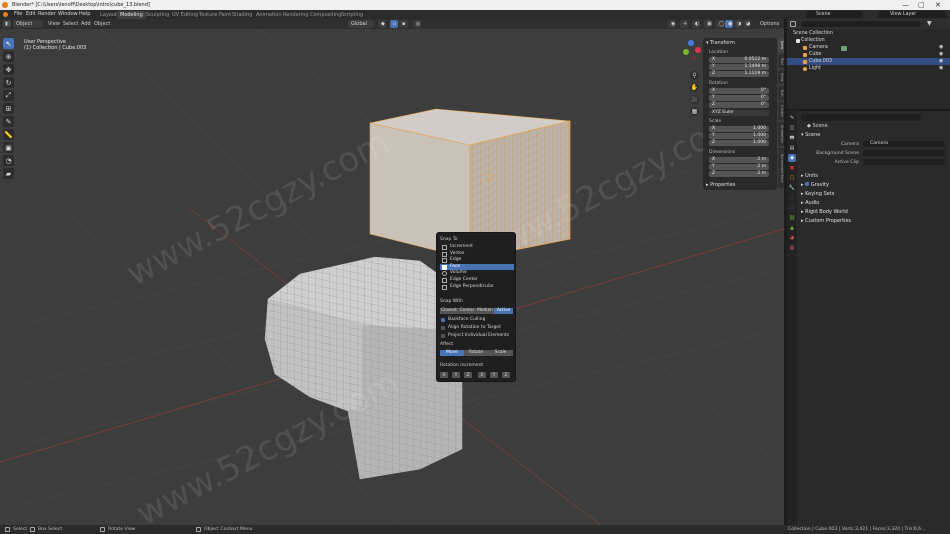 The height and width of the screenshot is (534, 950). What do you see at coordinates (477, 273) in the screenshot?
I see `snap-to-volume: Volume` at bounding box center [477, 273].